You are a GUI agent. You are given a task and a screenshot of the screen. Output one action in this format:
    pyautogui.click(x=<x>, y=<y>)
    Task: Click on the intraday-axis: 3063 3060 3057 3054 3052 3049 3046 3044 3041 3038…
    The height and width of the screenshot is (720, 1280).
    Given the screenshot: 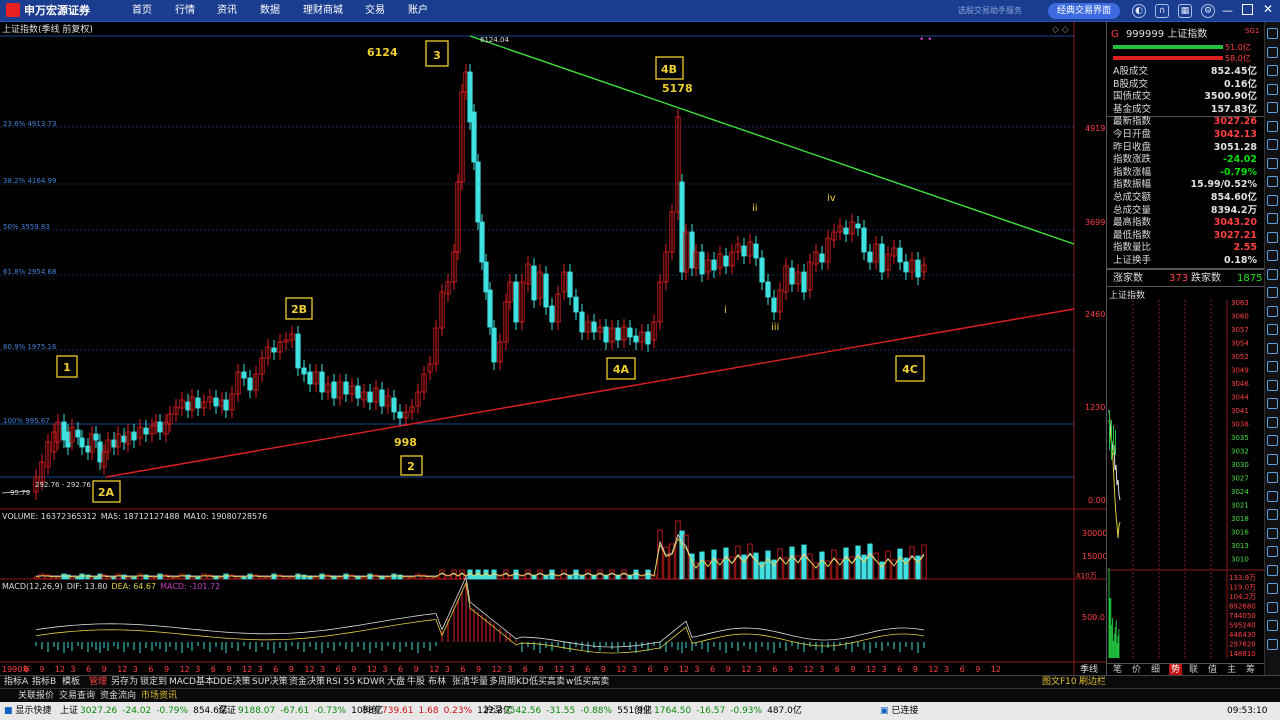 What is the action you would take?
    pyautogui.click(x=1242, y=479)
    